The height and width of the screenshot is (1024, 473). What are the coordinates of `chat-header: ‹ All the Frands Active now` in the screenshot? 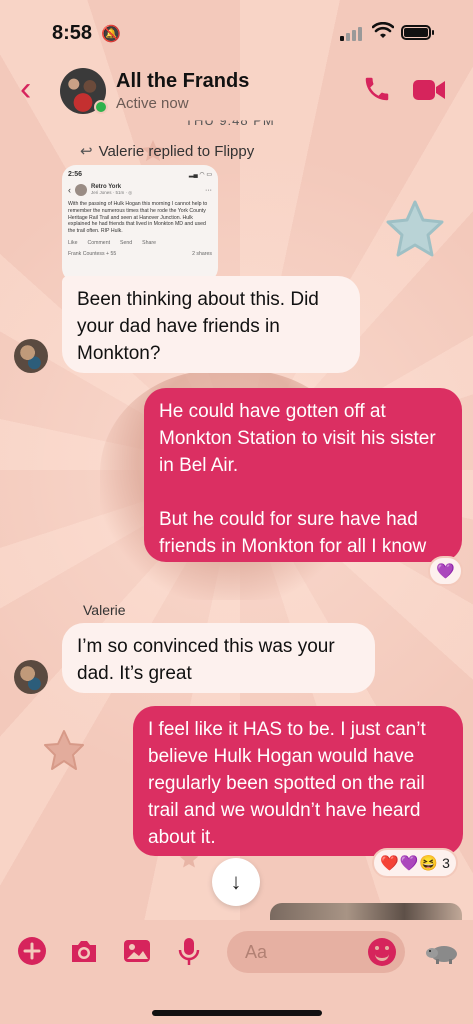 It's located at (236, 91).